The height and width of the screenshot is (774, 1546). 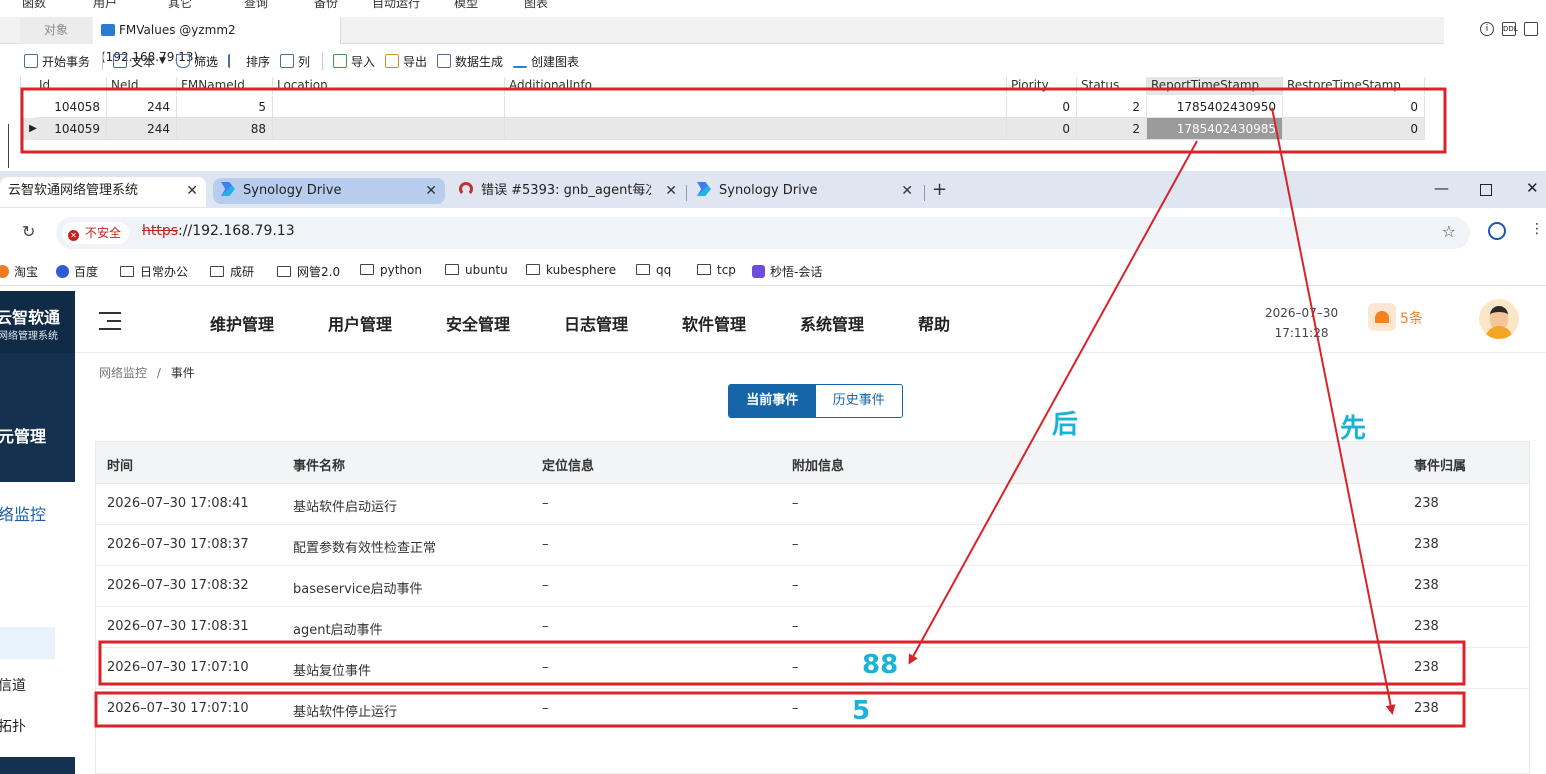 What do you see at coordinates (723, 107) in the screenshot?
I see `table-row: 104058 244 5 0 2 1785402430950 0` at bounding box center [723, 107].